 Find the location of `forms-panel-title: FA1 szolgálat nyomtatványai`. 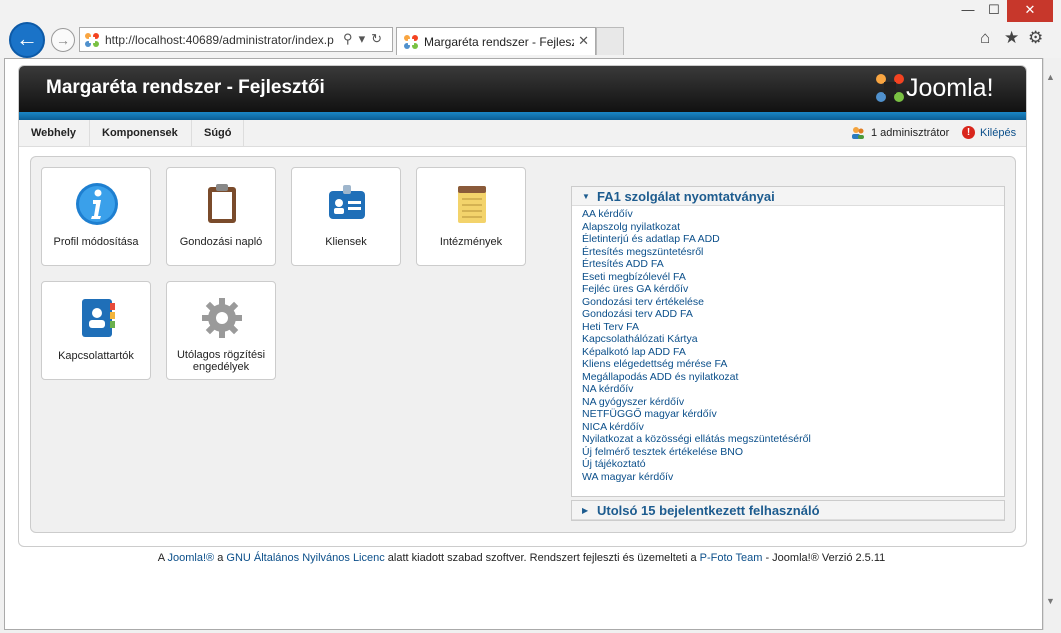

forms-panel-title: FA1 szolgálat nyomtatványai is located at coordinates (686, 196).